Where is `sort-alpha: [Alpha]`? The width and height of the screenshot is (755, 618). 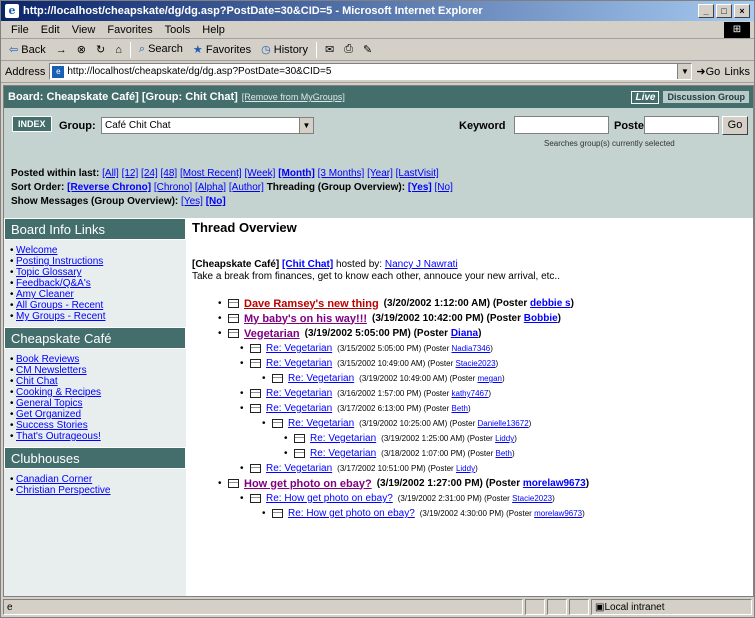
sort-alpha: [Alpha] is located at coordinates (210, 187).